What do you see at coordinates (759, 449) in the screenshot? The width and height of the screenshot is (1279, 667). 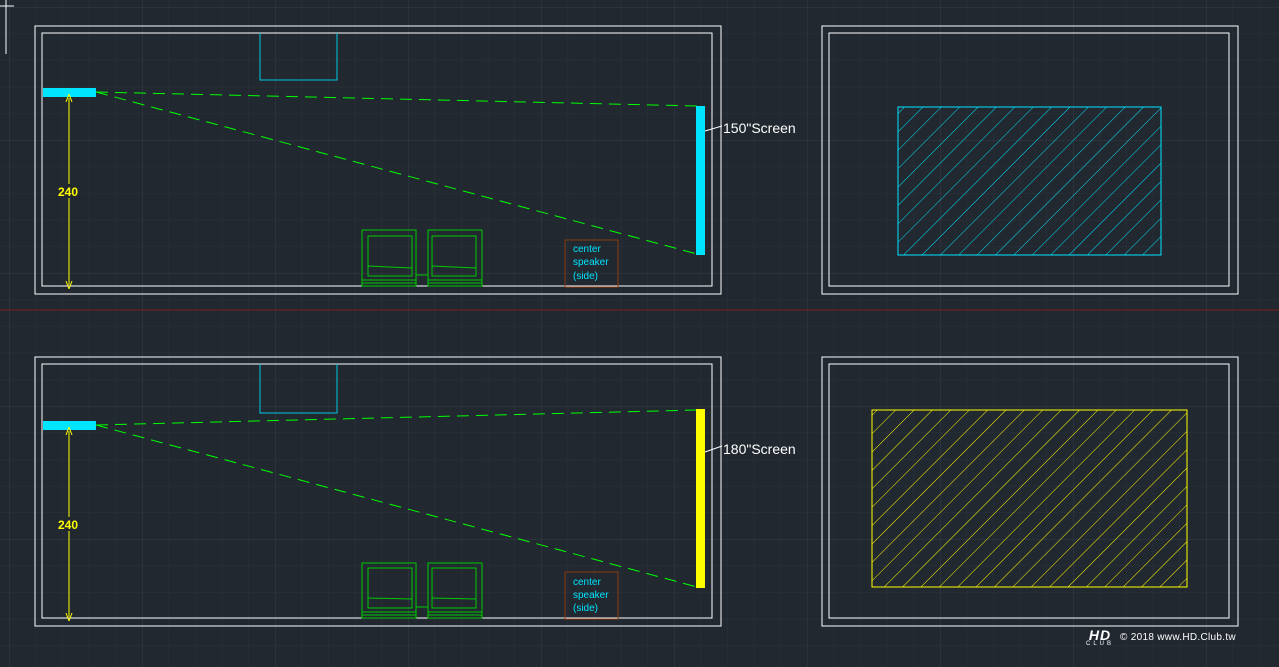 I see `screen-label: 180"Screen` at bounding box center [759, 449].